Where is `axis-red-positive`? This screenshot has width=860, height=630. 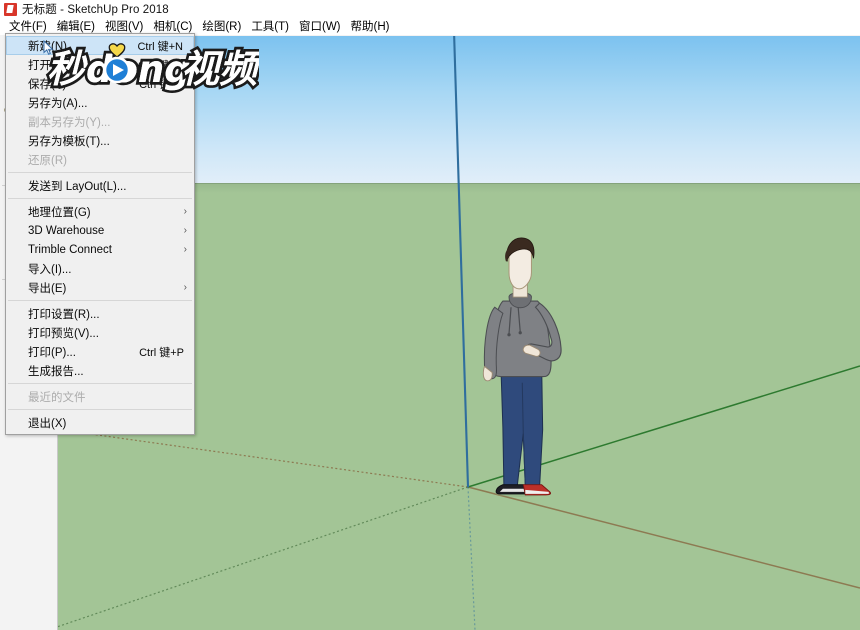 axis-red-positive is located at coordinates (663, 537).